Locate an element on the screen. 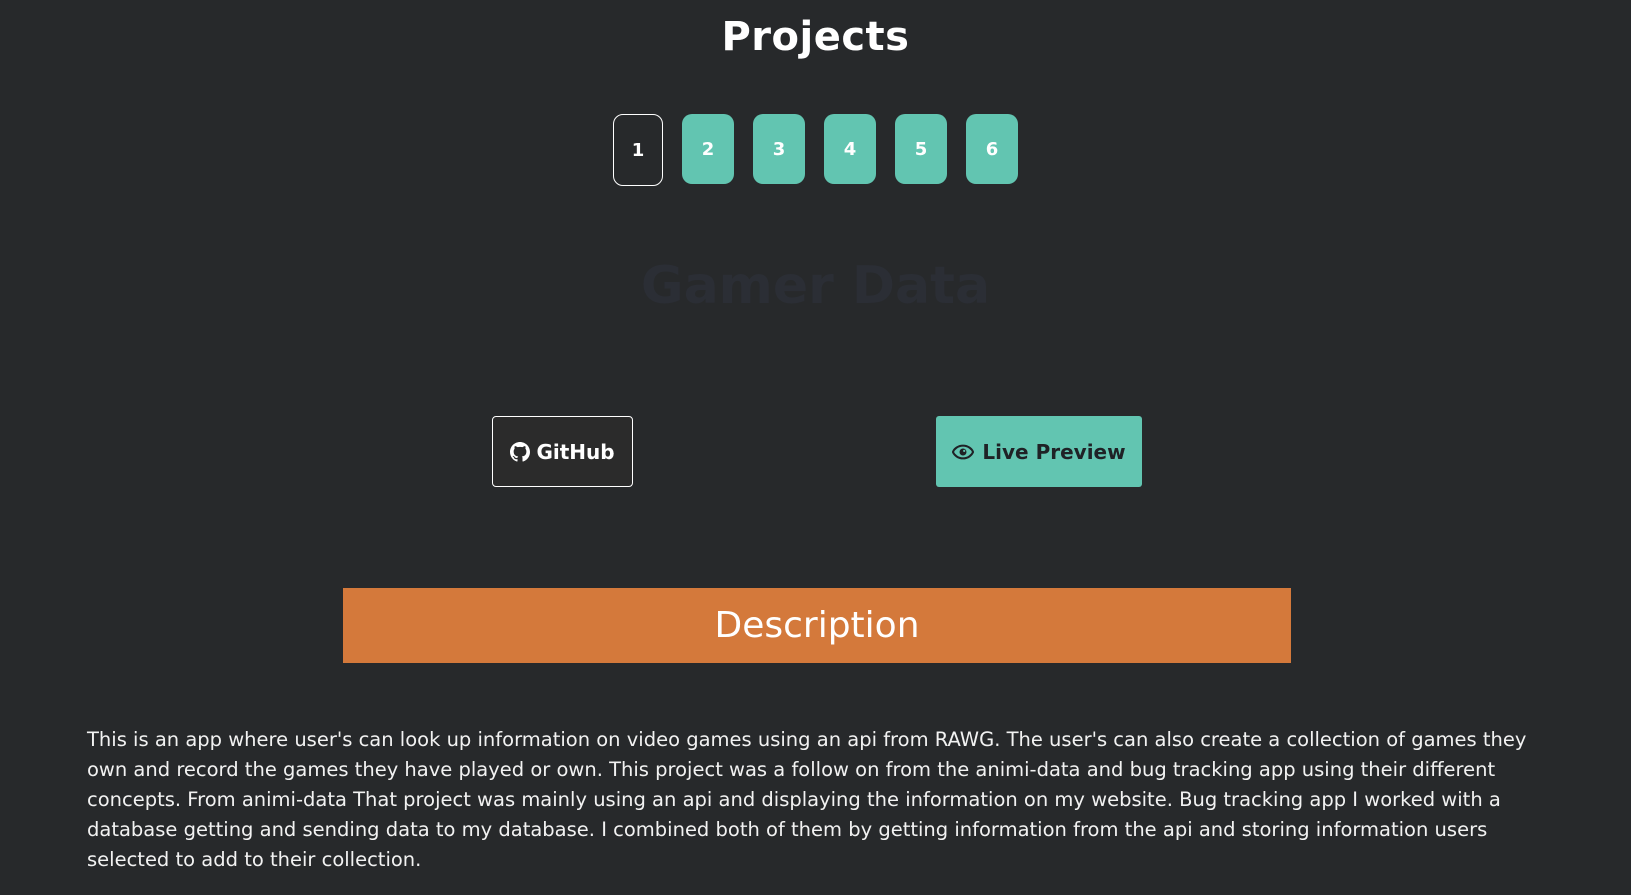 This screenshot has height=895, width=1631. description-heading: Description is located at coordinates (817, 625).